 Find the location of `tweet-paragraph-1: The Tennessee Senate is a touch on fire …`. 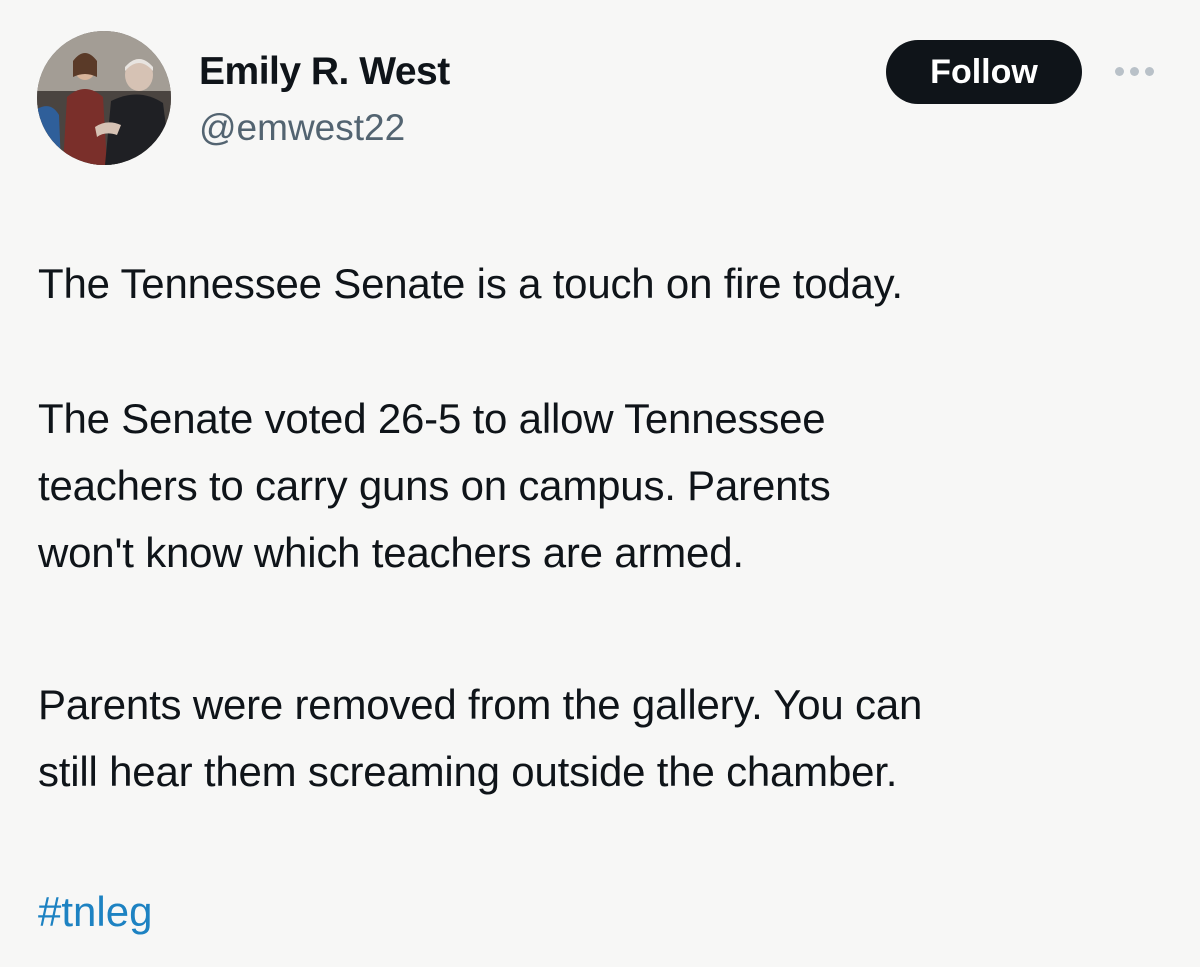

tweet-paragraph-1: The Tennessee Senate is a touch on fire … is located at coordinates (470, 283).